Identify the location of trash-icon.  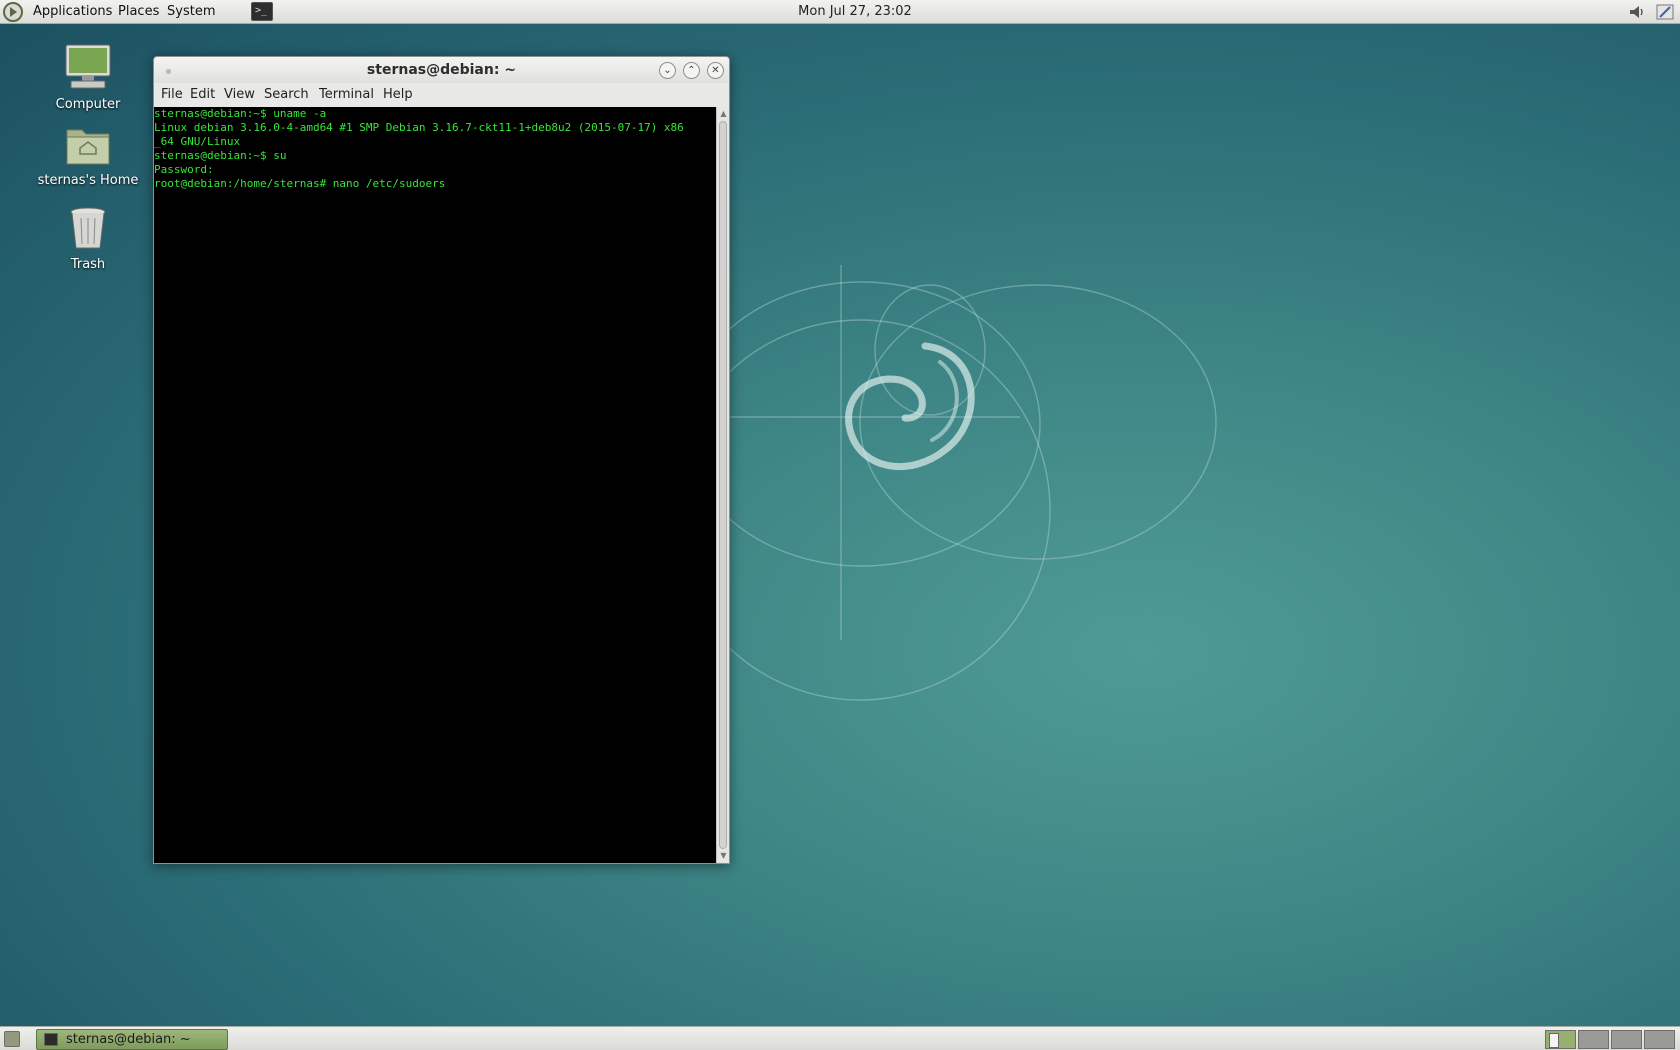
(88, 228).